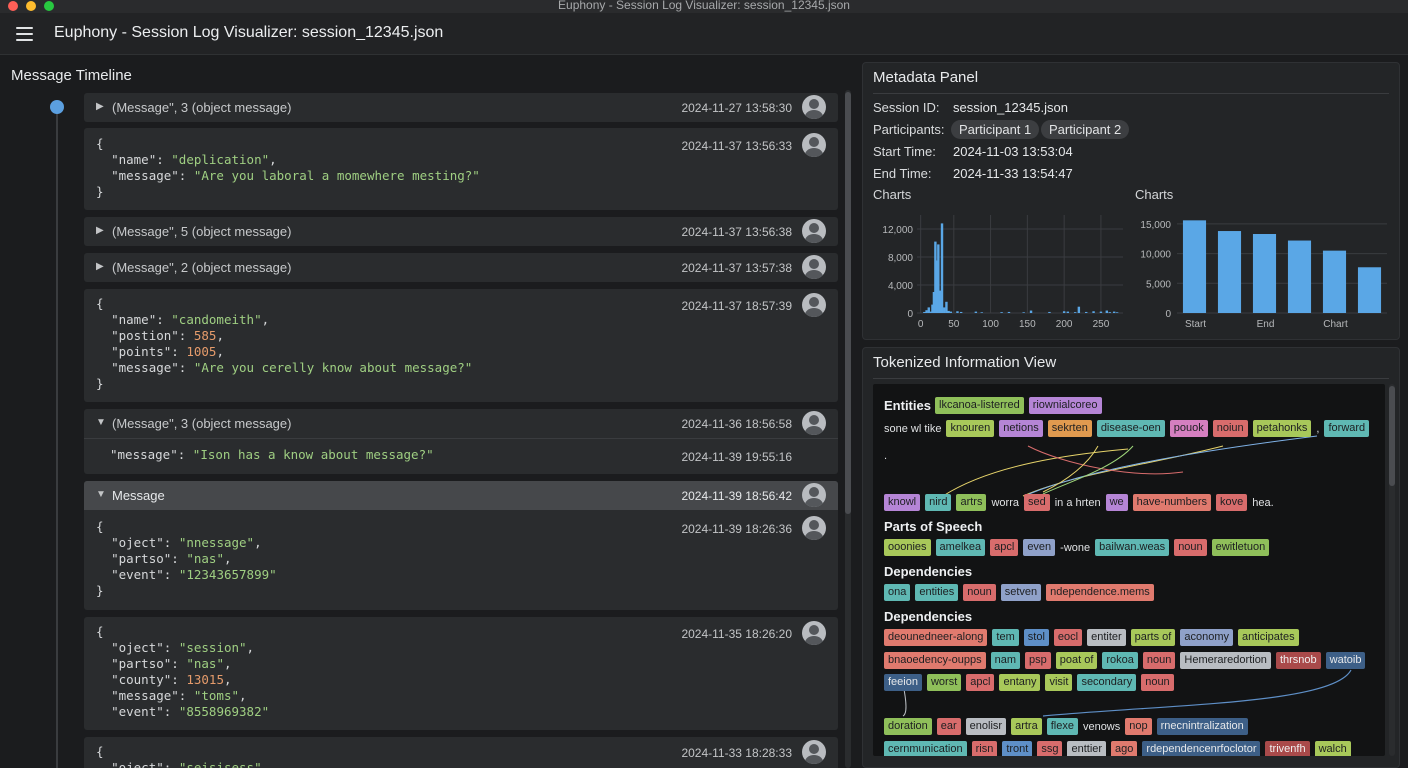 This screenshot has height=768, width=1408. What do you see at coordinates (1037, 660) in the screenshot?
I see `token: psp` at bounding box center [1037, 660].